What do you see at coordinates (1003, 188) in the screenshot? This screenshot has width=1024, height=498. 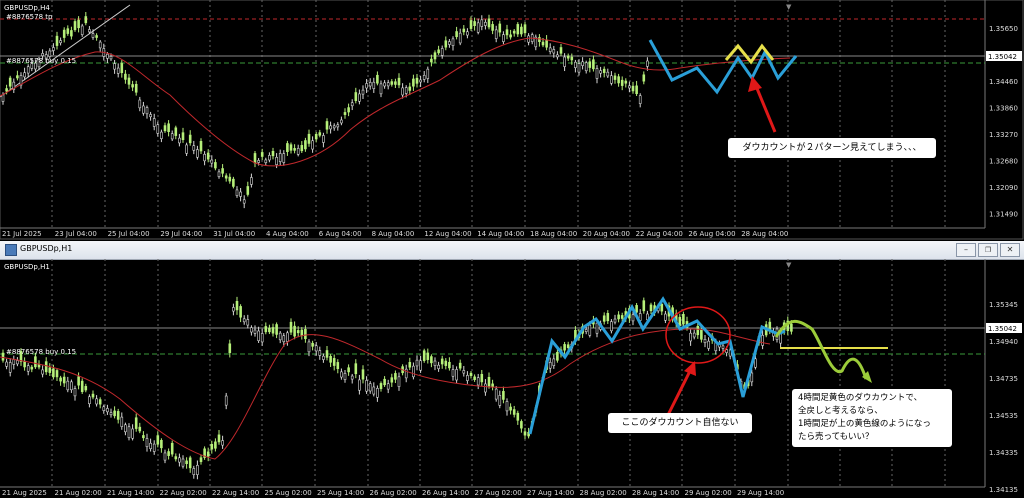 I see `price-tick-label: 1.32090` at bounding box center [1003, 188].